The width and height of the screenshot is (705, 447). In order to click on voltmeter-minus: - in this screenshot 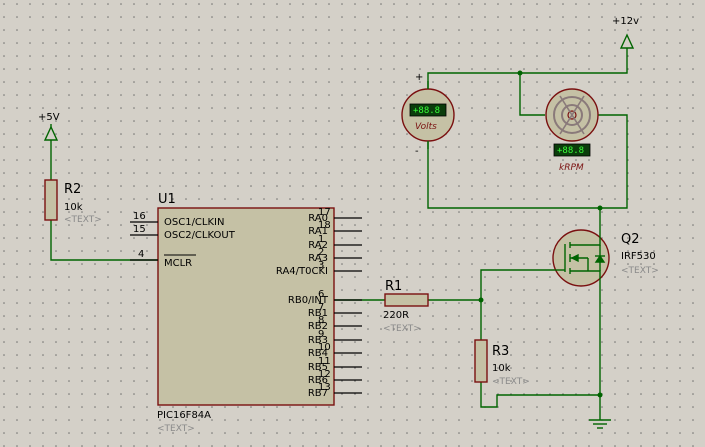, I will do `click(417, 151)`.